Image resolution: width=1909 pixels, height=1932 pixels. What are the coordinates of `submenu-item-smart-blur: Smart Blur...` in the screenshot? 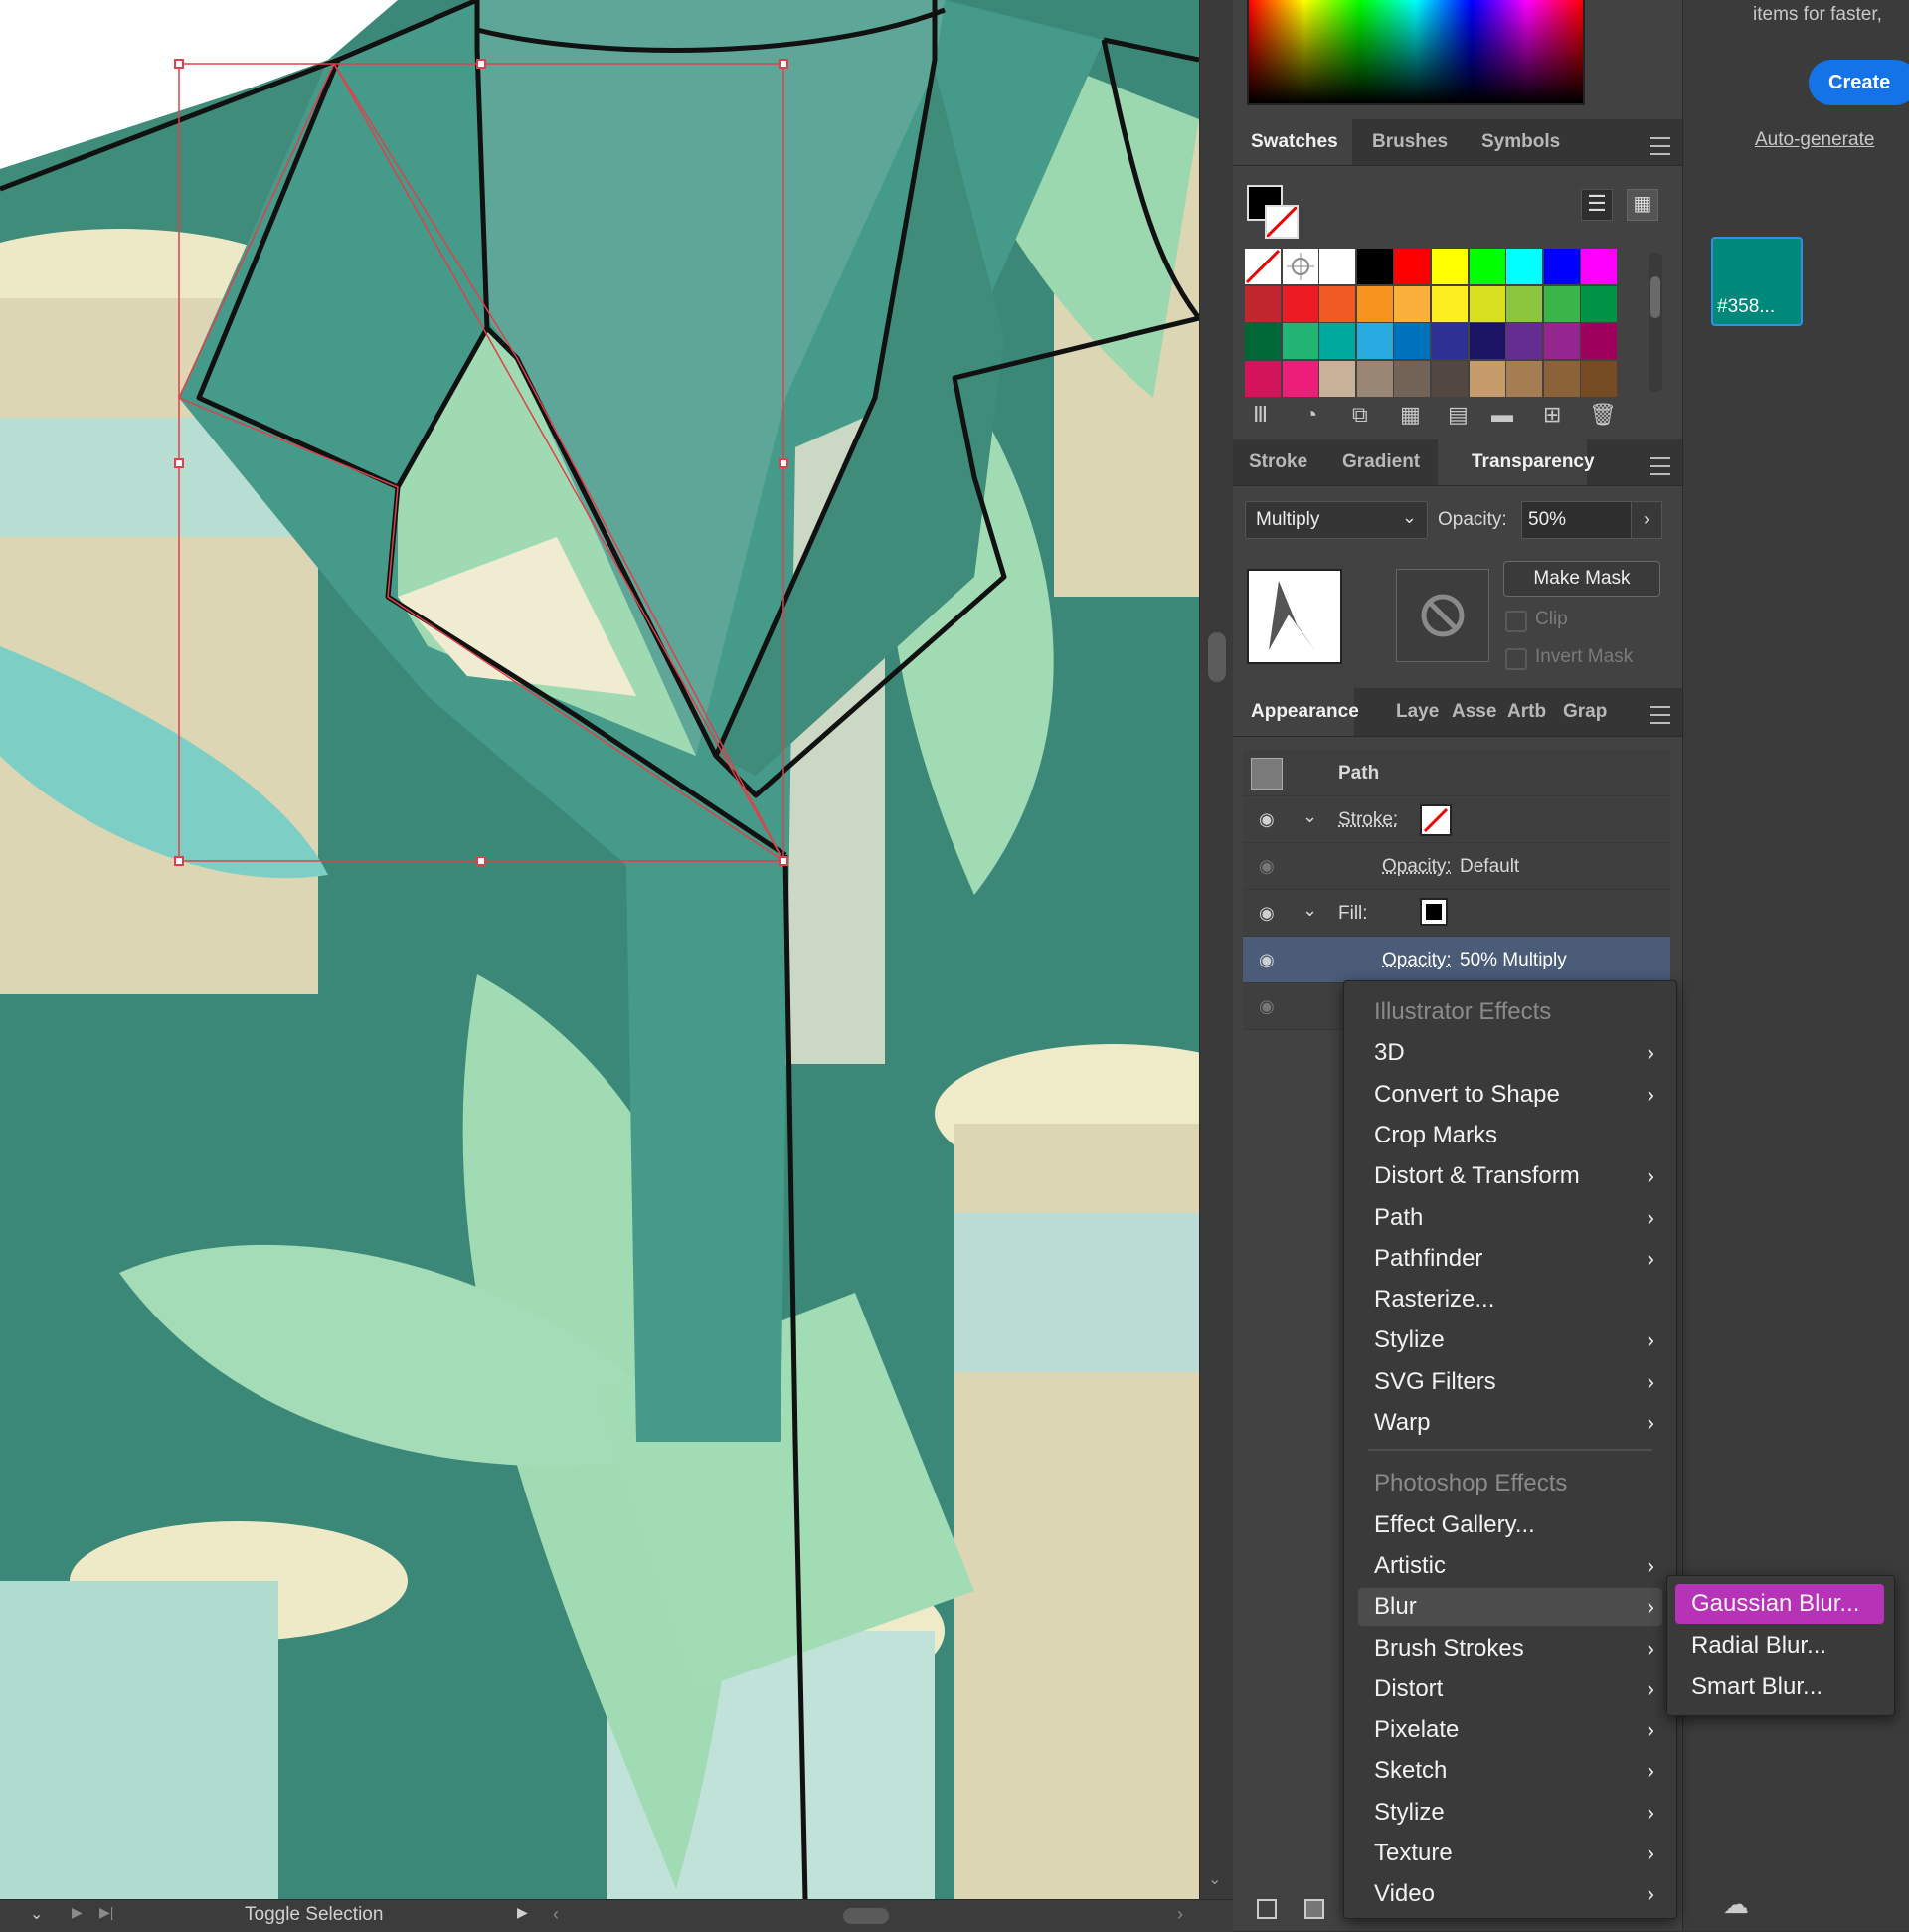 It's located at (1780, 1688).